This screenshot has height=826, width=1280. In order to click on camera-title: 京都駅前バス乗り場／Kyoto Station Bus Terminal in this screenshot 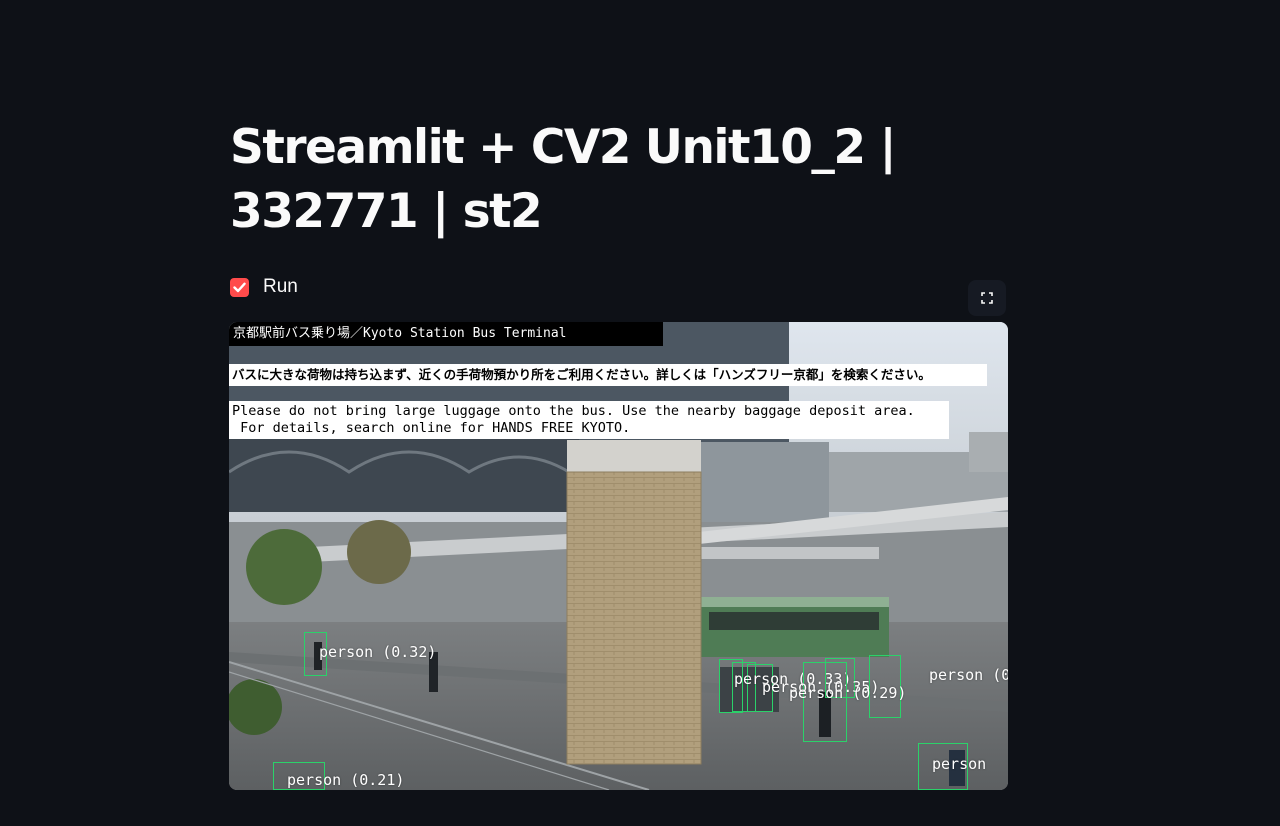, I will do `click(446, 334)`.